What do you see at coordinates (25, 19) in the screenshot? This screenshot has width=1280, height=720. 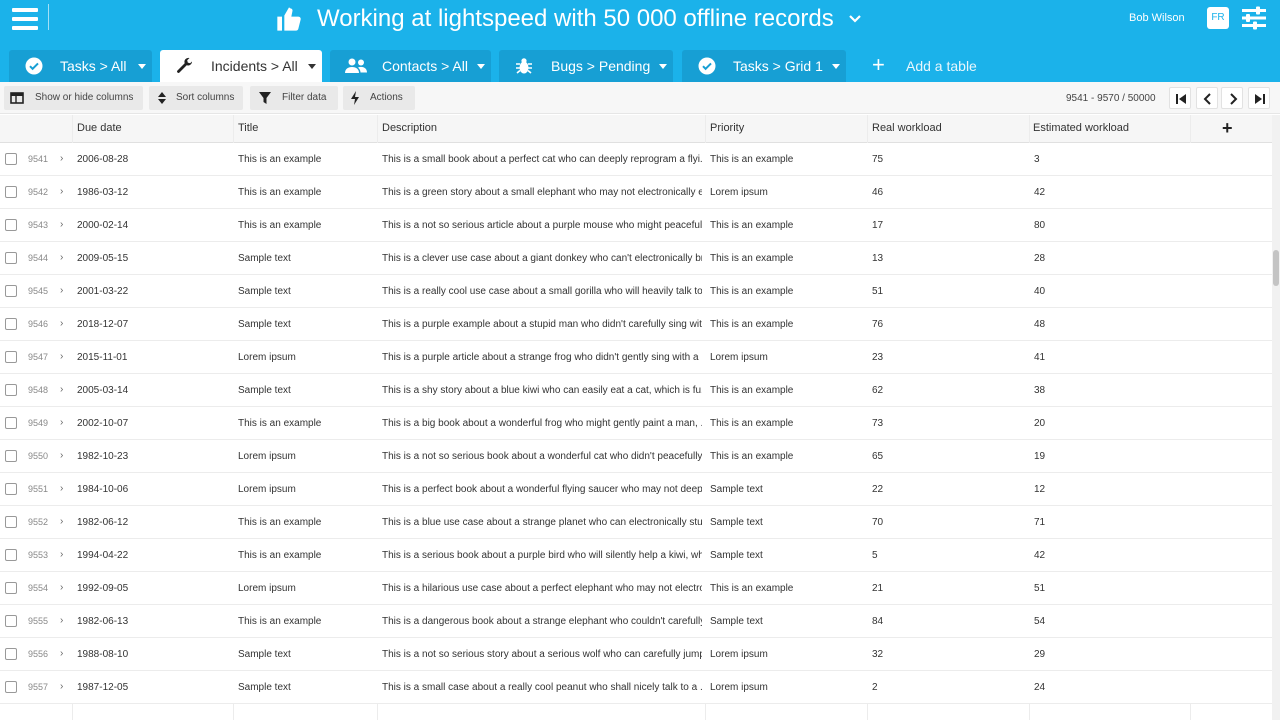 I see `menu-icon` at bounding box center [25, 19].